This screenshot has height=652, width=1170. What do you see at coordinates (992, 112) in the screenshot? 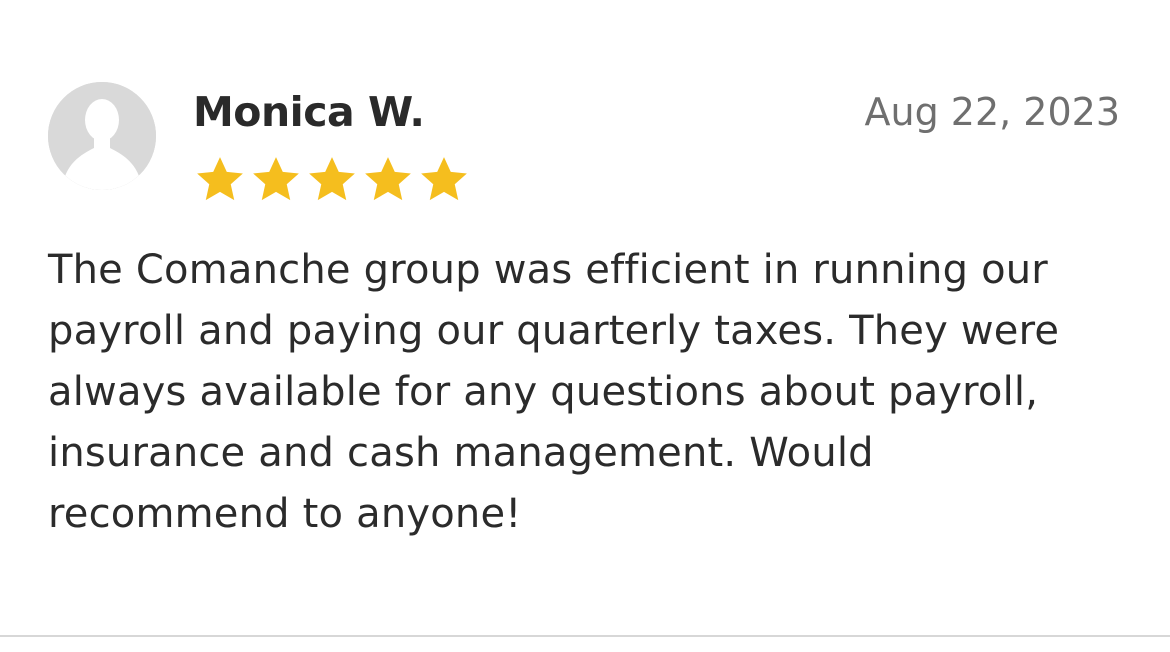
I see `review-date: Aug 22, 2023` at bounding box center [992, 112].